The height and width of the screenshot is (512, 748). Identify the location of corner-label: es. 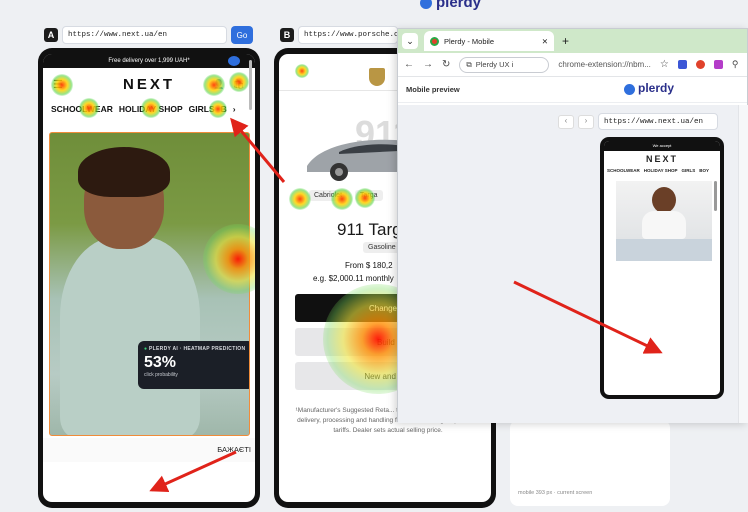
(5, 1).